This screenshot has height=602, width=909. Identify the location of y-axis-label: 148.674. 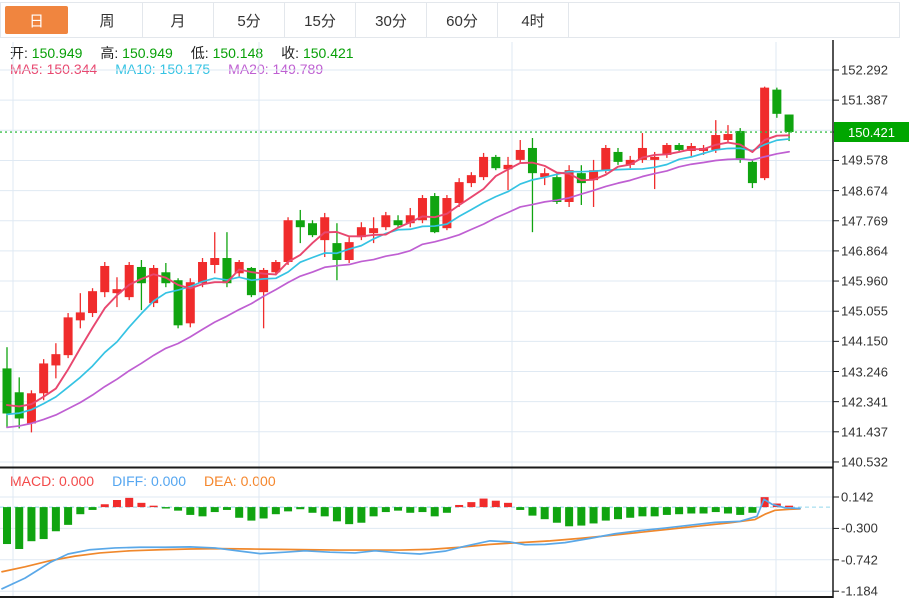
(864, 191).